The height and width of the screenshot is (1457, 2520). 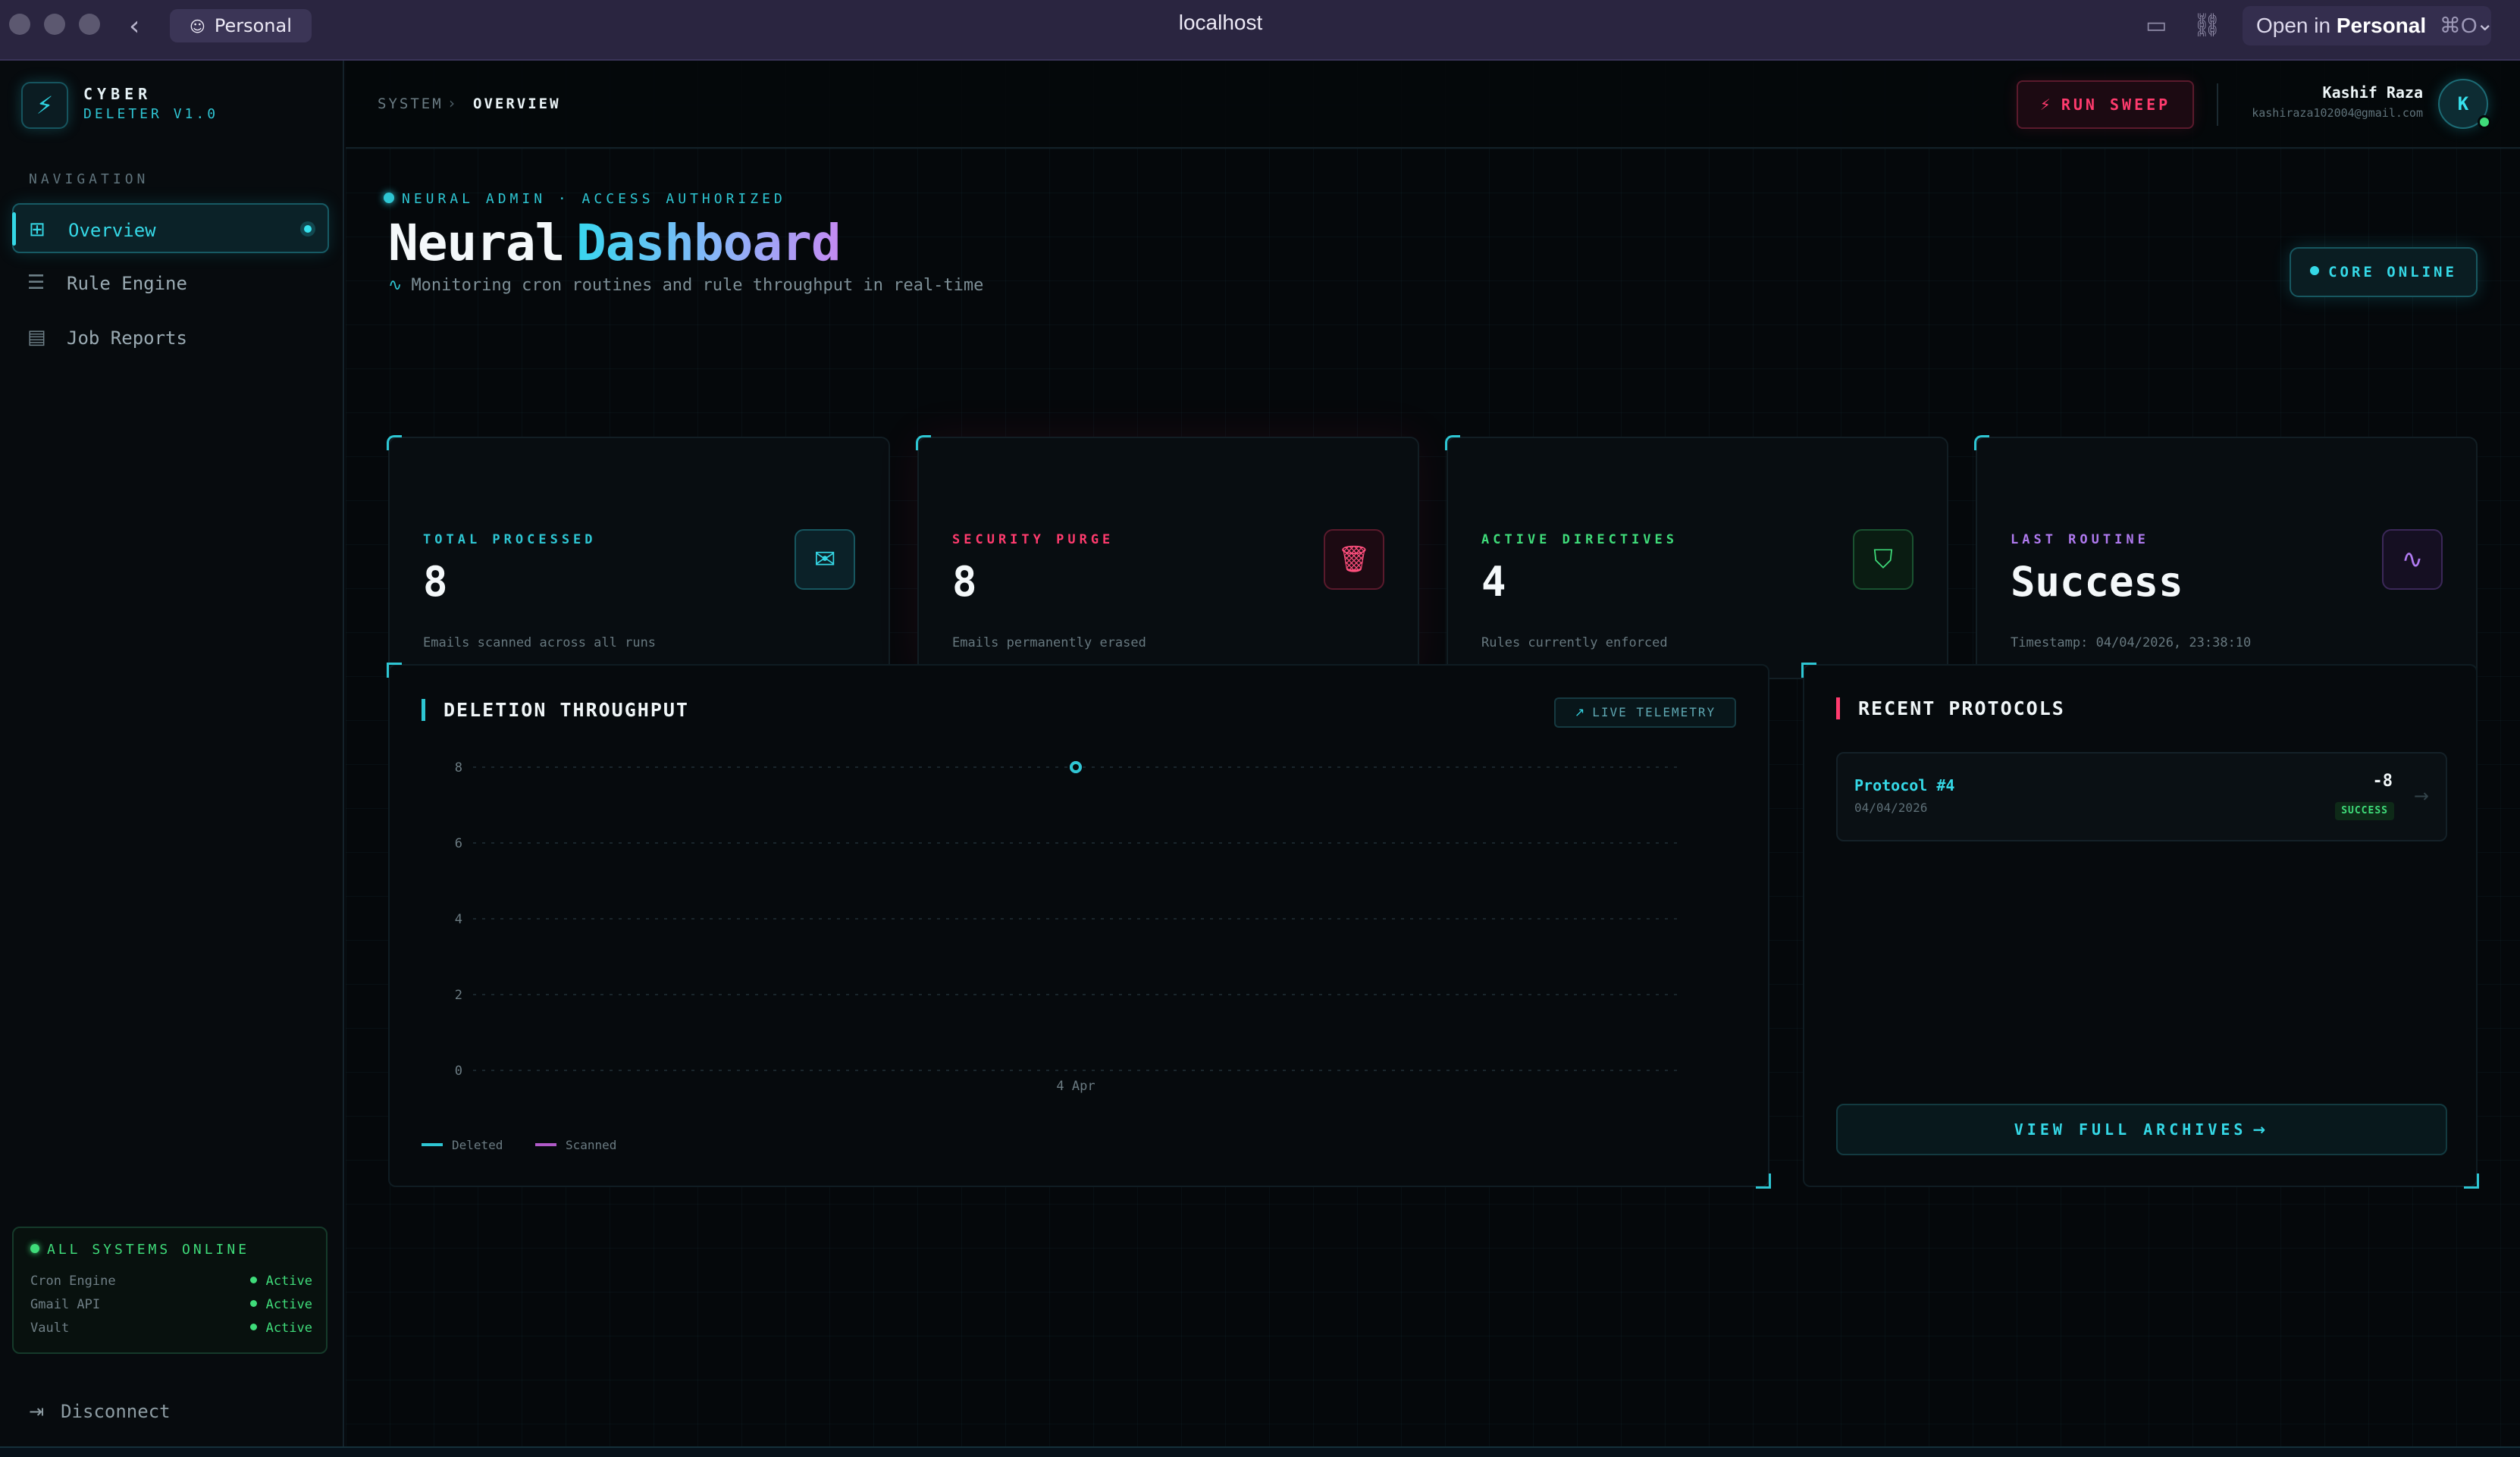 What do you see at coordinates (1884, 559) in the screenshot?
I see `shield-check-icon: ⛉` at bounding box center [1884, 559].